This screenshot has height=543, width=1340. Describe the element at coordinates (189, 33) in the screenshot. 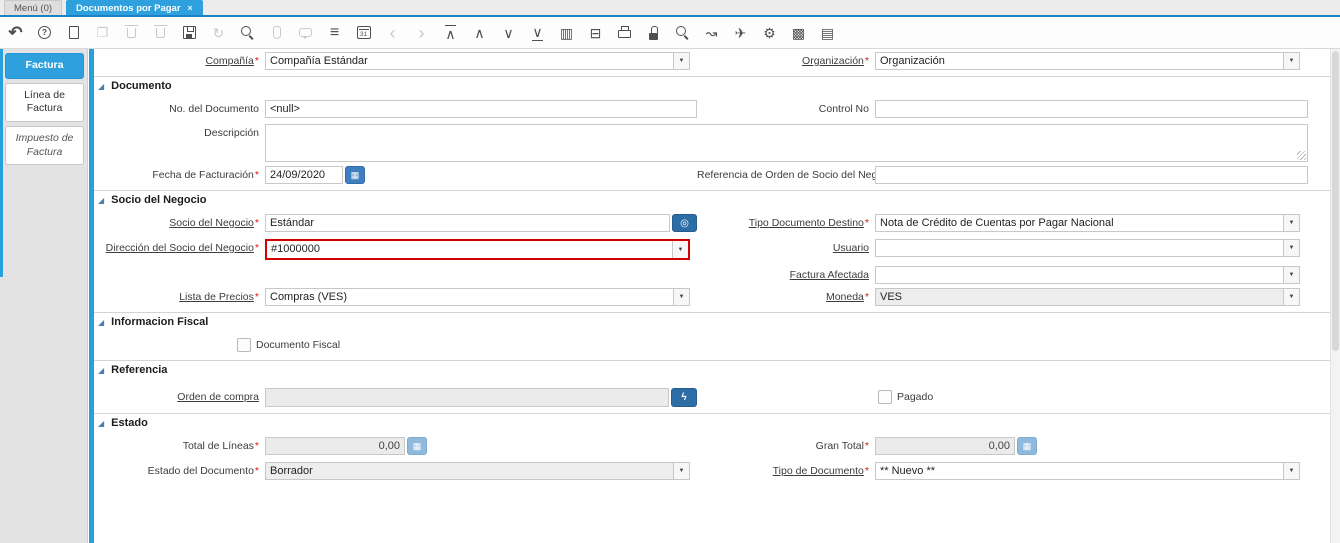

I see `save-icon` at that location.